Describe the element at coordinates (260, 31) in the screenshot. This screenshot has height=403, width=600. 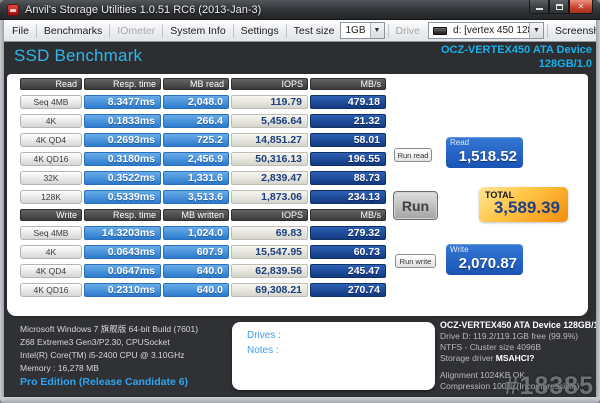
I see `menu-settings: Settings` at that location.